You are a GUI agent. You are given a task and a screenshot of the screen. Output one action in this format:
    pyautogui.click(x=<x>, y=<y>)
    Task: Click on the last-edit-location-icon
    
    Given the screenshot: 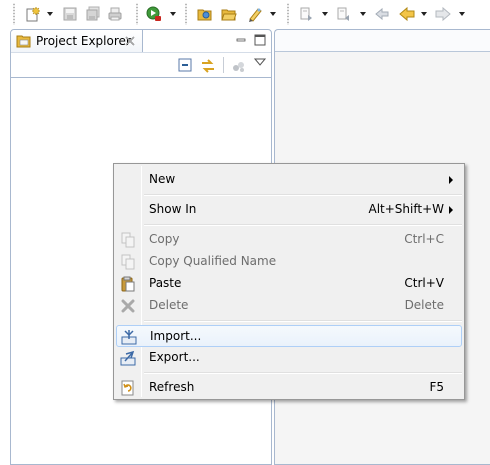 What is the action you would take?
    pyautogui.click(x=382, y=14)
    